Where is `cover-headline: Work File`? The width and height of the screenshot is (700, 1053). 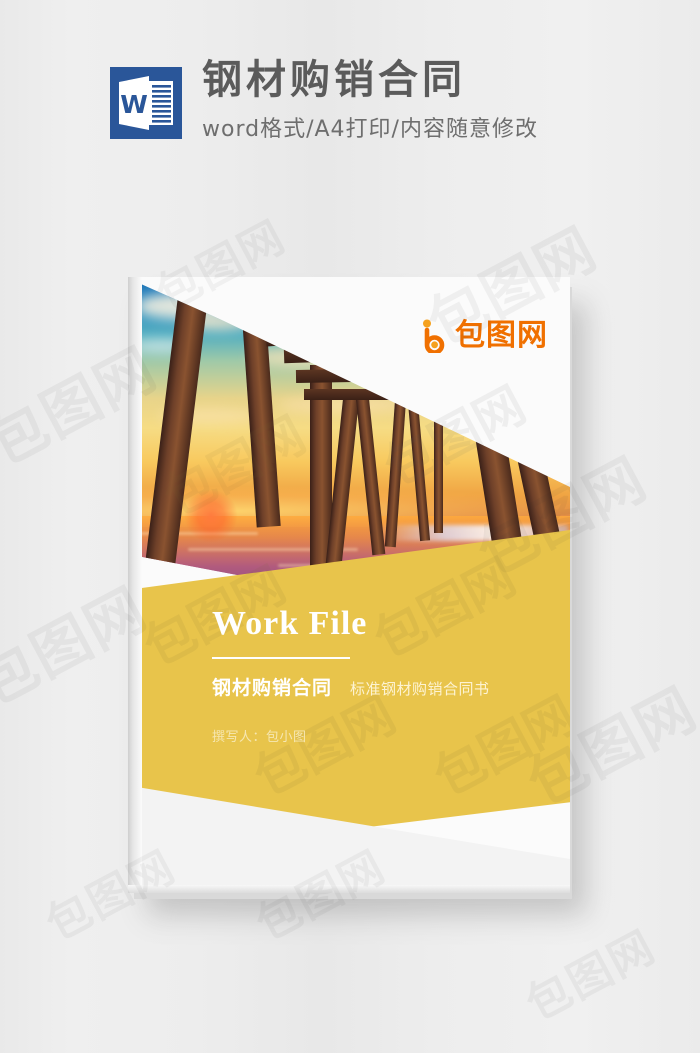
cover-headline: Work File is located at coordinates (290, 623).